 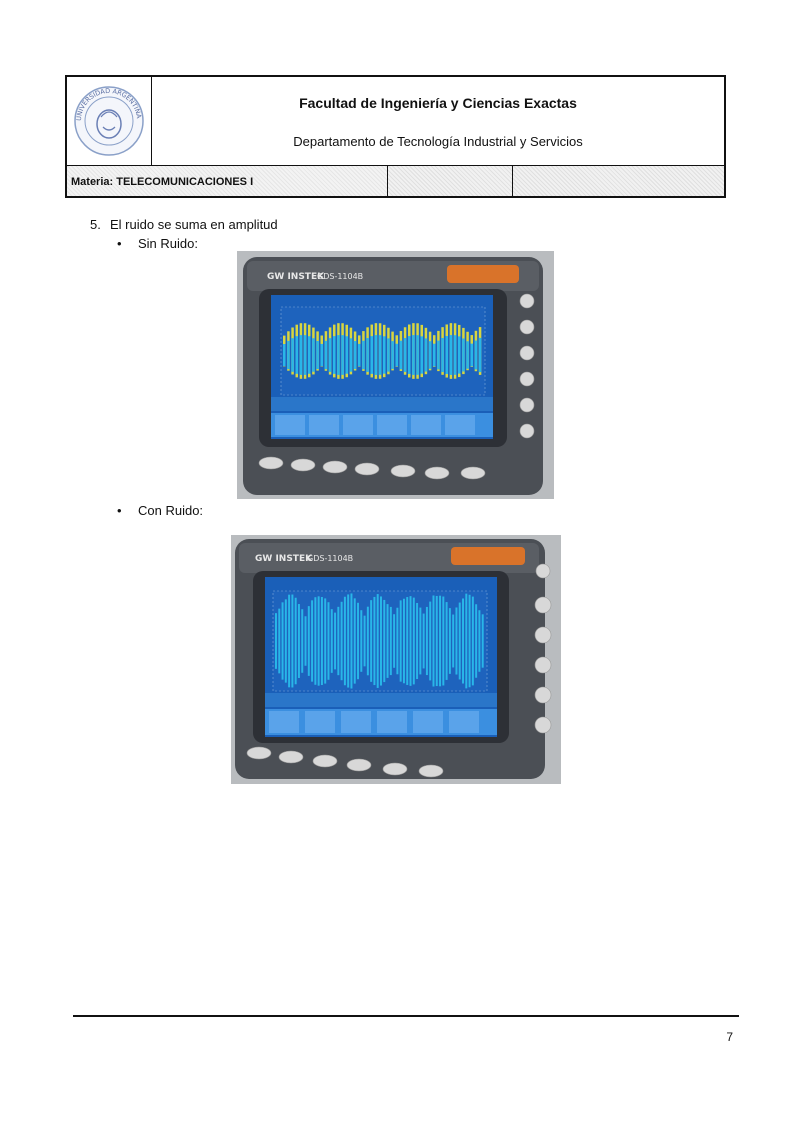 What do you see at coordinates (395, 180) in the screenshot?
I see `subject-row: Materia: TELECOMUNICACIONES I` at bounding box center [395, 180].